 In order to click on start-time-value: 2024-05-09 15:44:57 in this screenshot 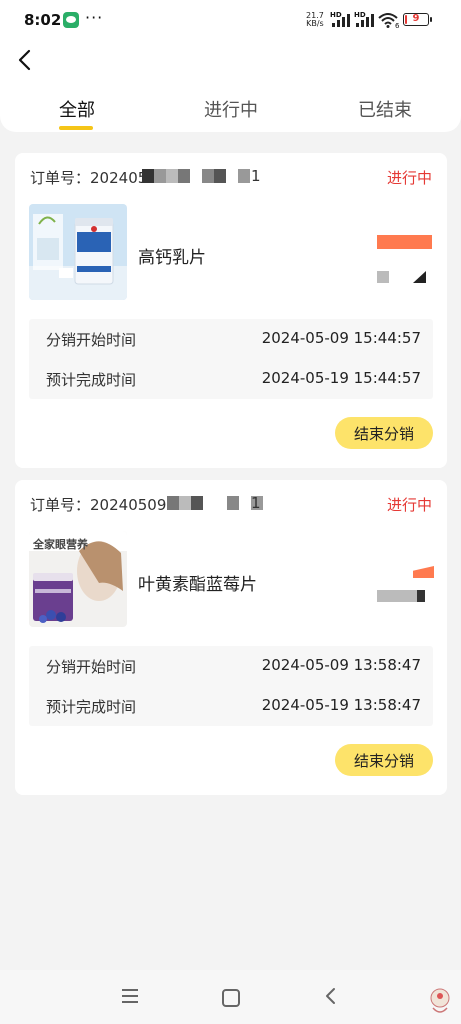, I will do `click(341, 338)`.